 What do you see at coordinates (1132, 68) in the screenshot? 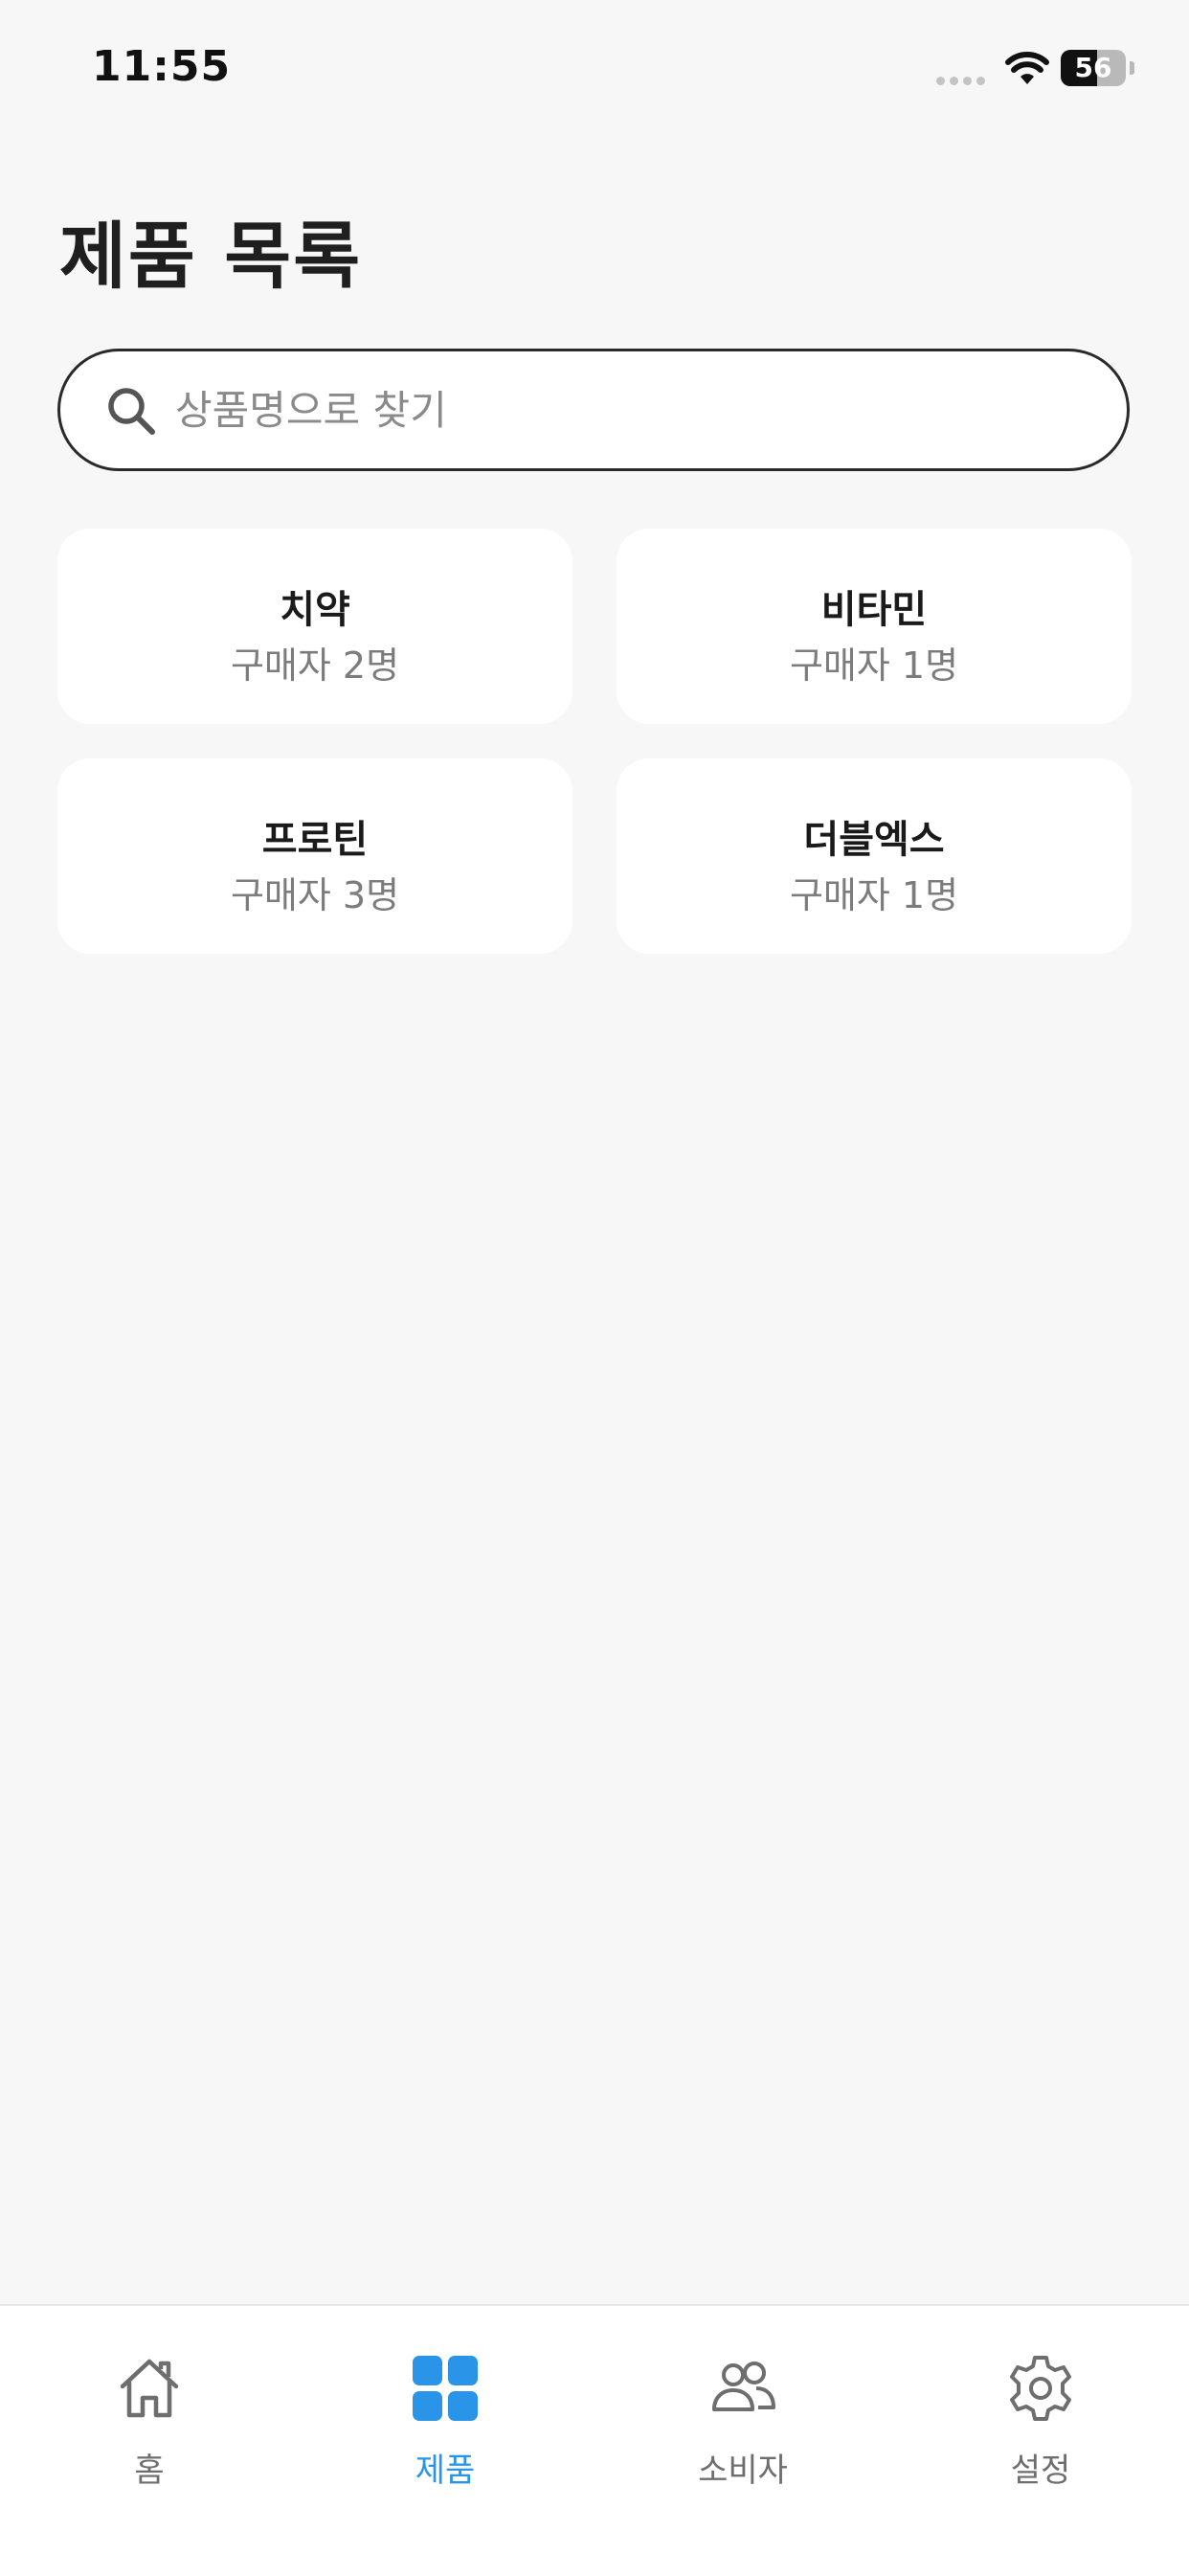
I see `battery-tip` at bounding box center [1132, 68].